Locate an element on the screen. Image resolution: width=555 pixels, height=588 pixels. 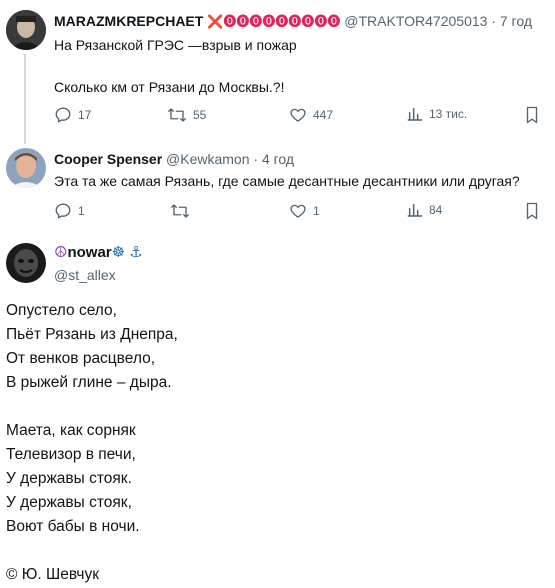
poem-line: Опустело село, is located at coordinates (61, 310).